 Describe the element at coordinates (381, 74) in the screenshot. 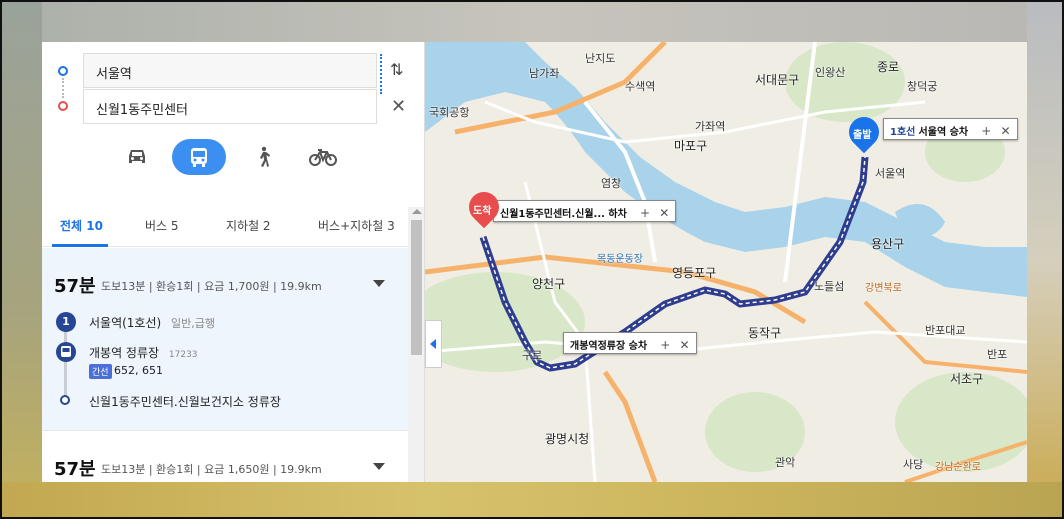

I see `focus-indicator` at that location.